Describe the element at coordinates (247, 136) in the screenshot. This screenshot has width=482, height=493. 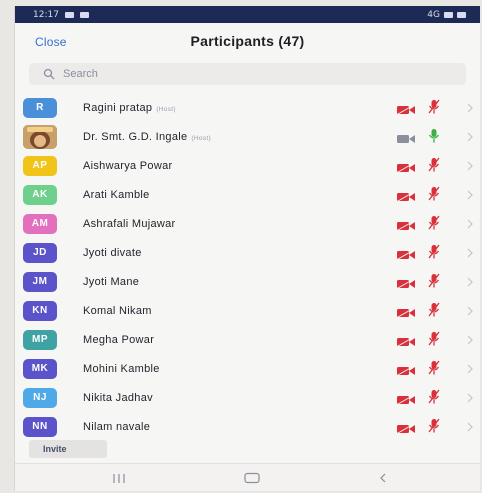
I see `participant-row: Dr. Smt. G.D. Ingale (Host)` at that location.